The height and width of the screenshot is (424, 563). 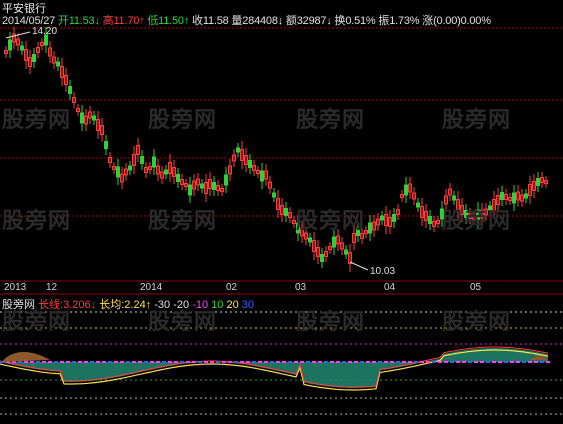 I want to click on watermark-10: 股旁网, so click(x=183, y=321).